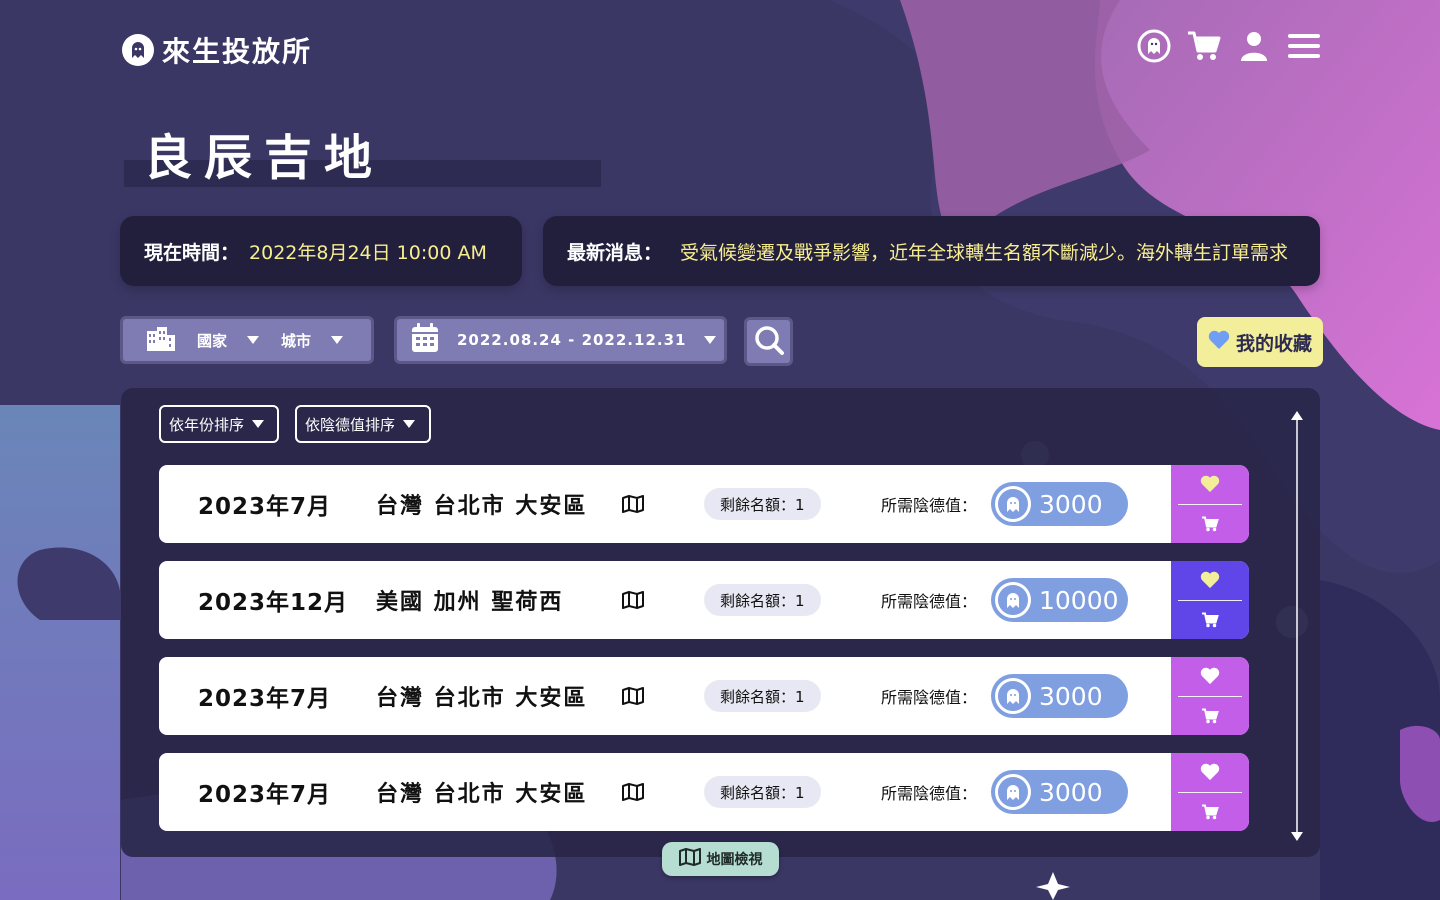  I want to click on date-range-filter: 2022.08.24 - 2022.12.31, so click(560, 340).